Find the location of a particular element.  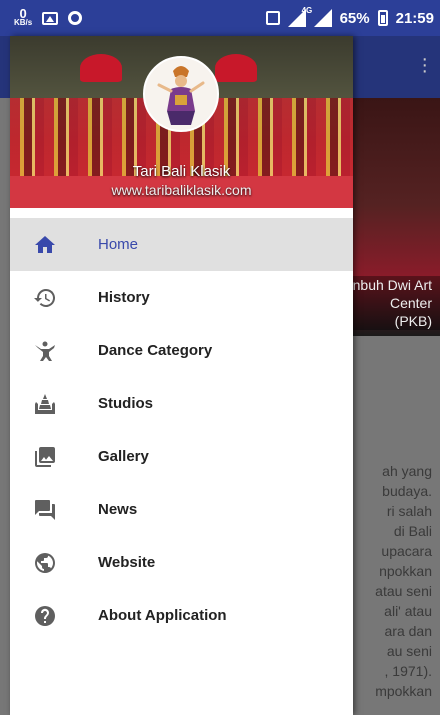

background-caption: nbuh Dwi Art Center (PKB) is located at coordinates (396, 303).